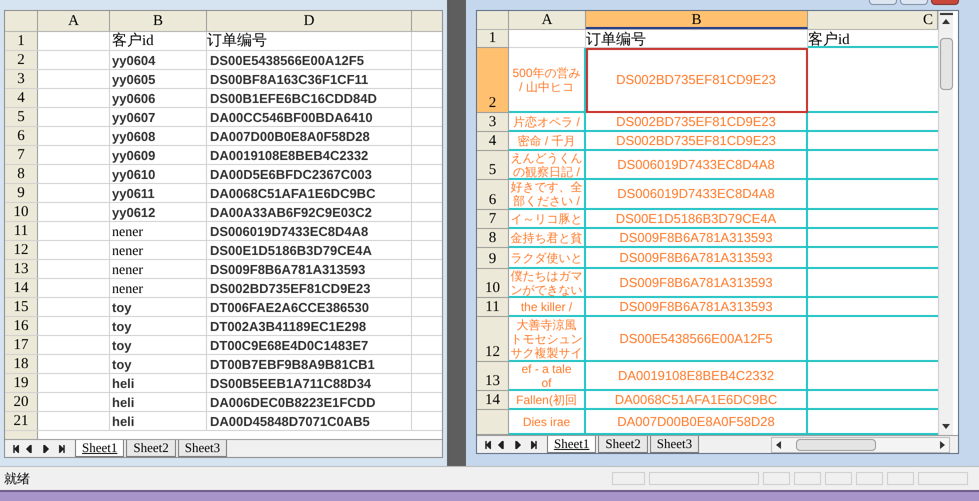 The width and height of the screenshot is (979, 501). Describe the element at coordinates (21, 402) in the screenshot. I see `row-header: 20` at that location.